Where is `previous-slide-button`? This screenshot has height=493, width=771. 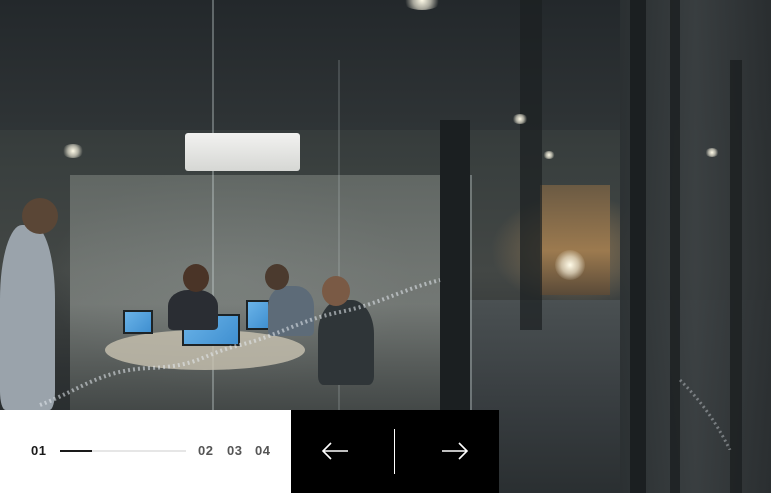 previous-slide-button is located at coordinates (343, 451).